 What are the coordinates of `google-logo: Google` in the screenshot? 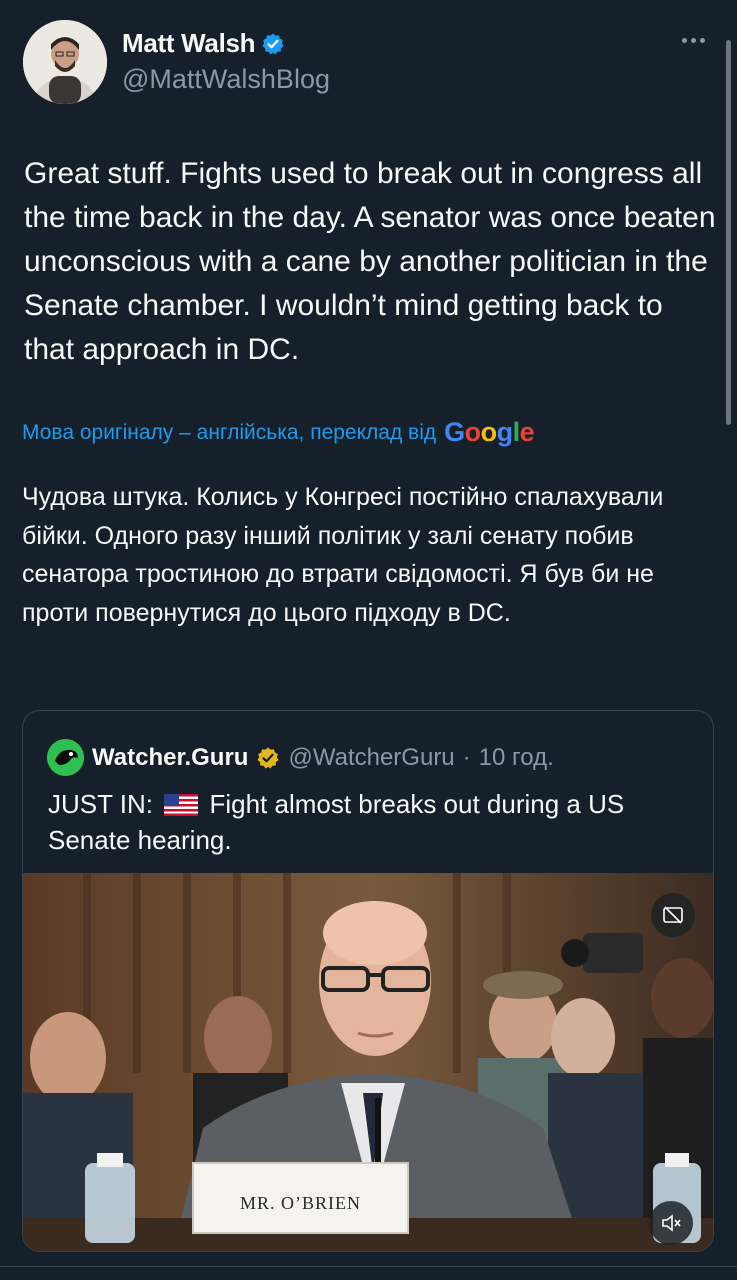 It's located at (489, 432).